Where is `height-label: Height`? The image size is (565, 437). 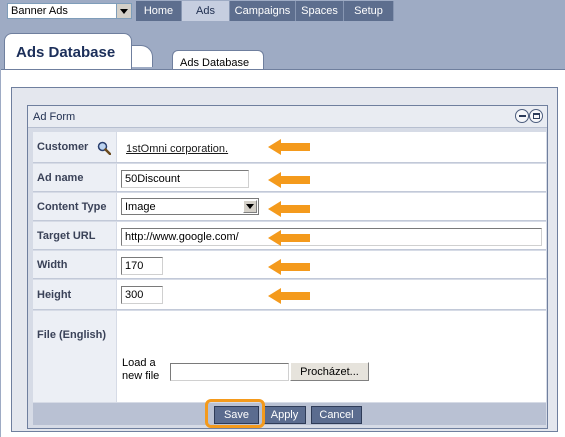 height-label: Height is located at coordinates (74, 294).